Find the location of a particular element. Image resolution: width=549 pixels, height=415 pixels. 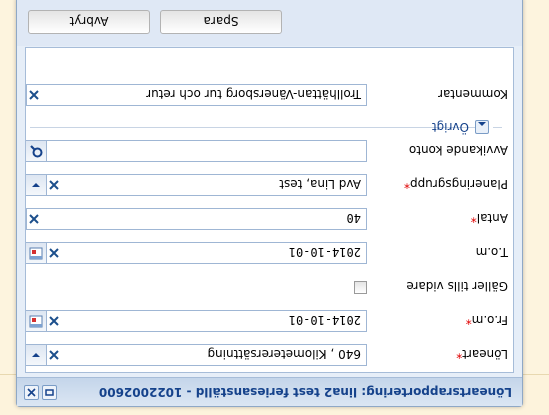

valid-until-label: Gäller tills vidare is located at coordinates (457, 286).